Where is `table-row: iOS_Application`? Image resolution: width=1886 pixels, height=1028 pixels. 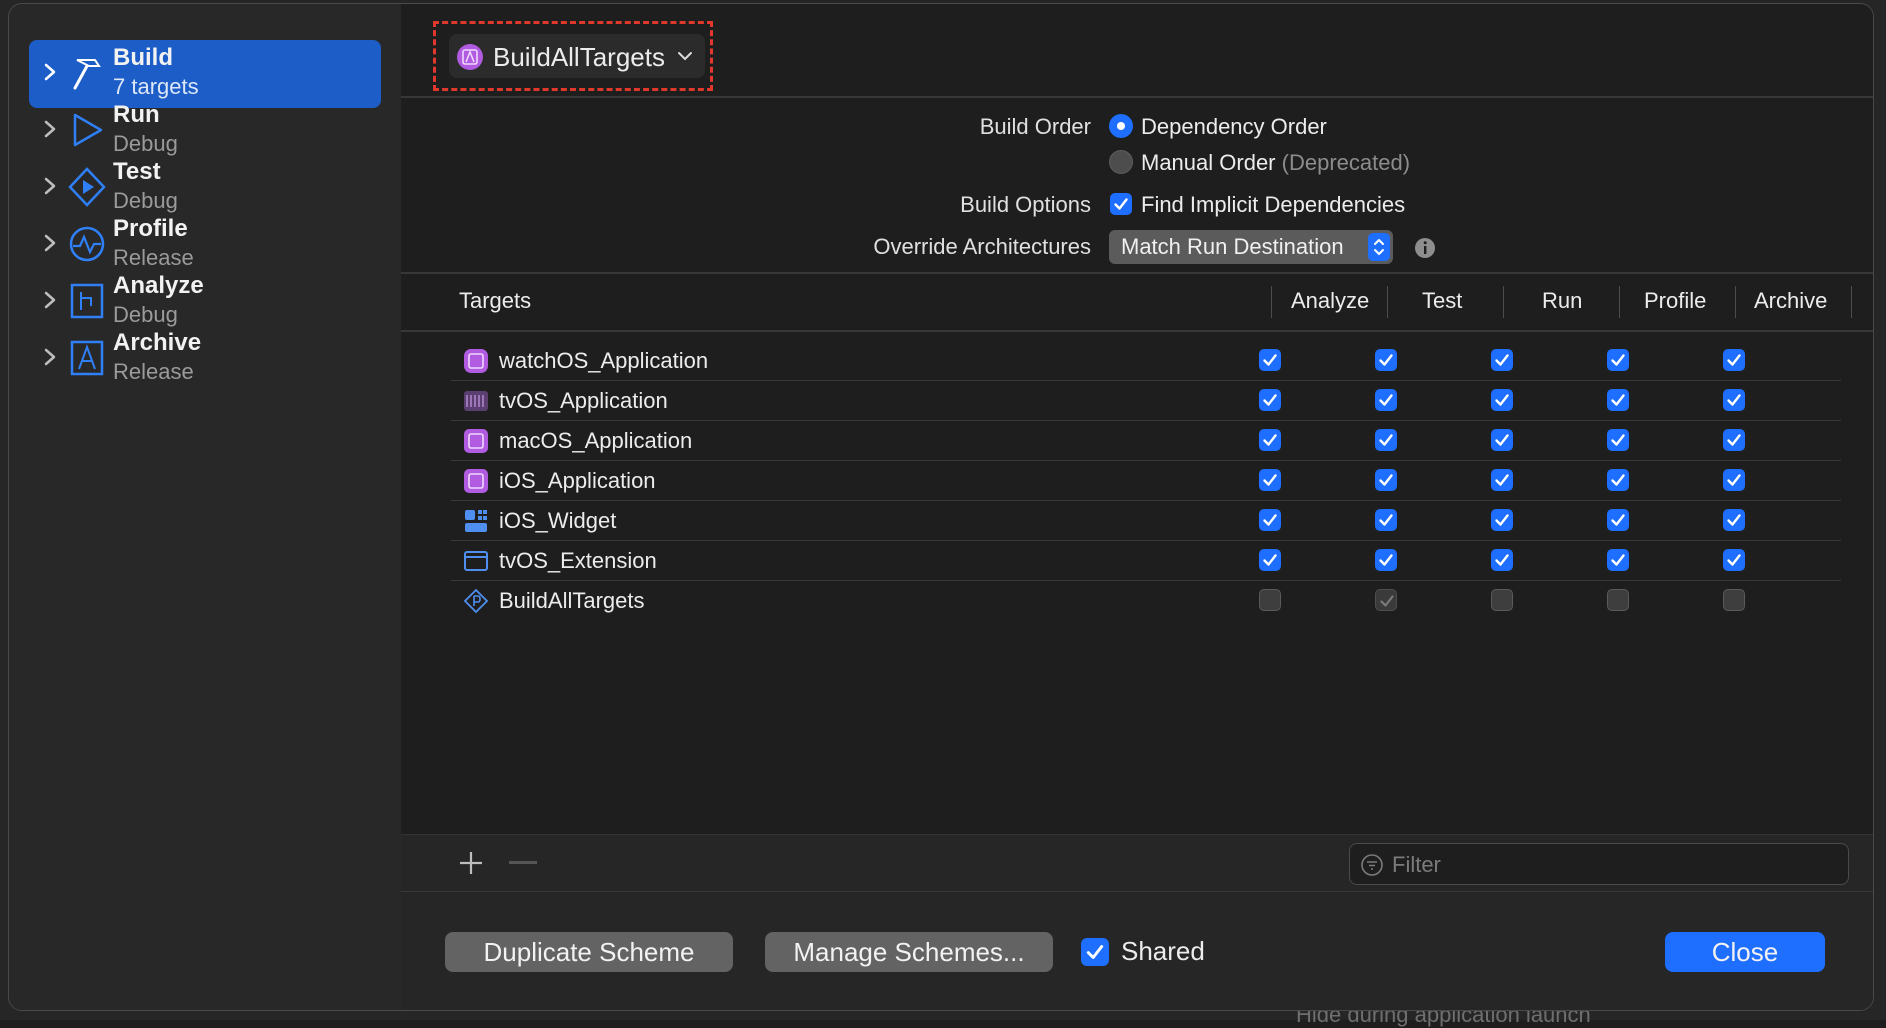
table-row: iOS_Application is located at coordinates (1146, 480).